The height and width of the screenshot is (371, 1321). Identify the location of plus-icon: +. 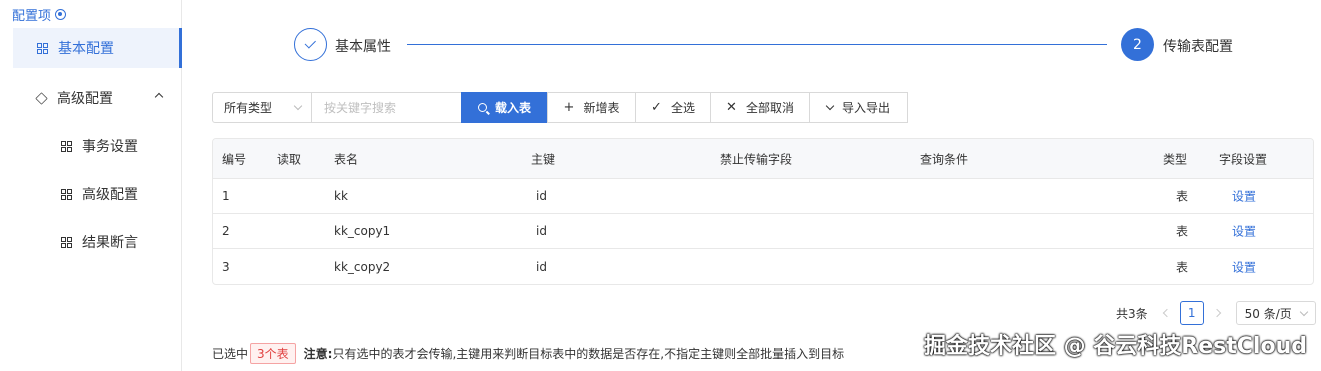
(569, 107).